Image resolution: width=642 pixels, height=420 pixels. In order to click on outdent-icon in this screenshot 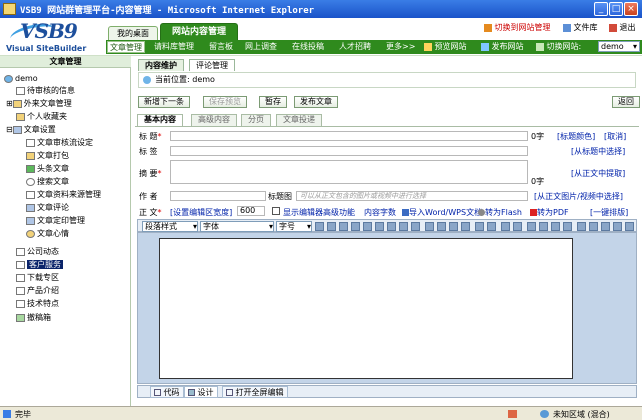, I will do `click(517, 226)`.